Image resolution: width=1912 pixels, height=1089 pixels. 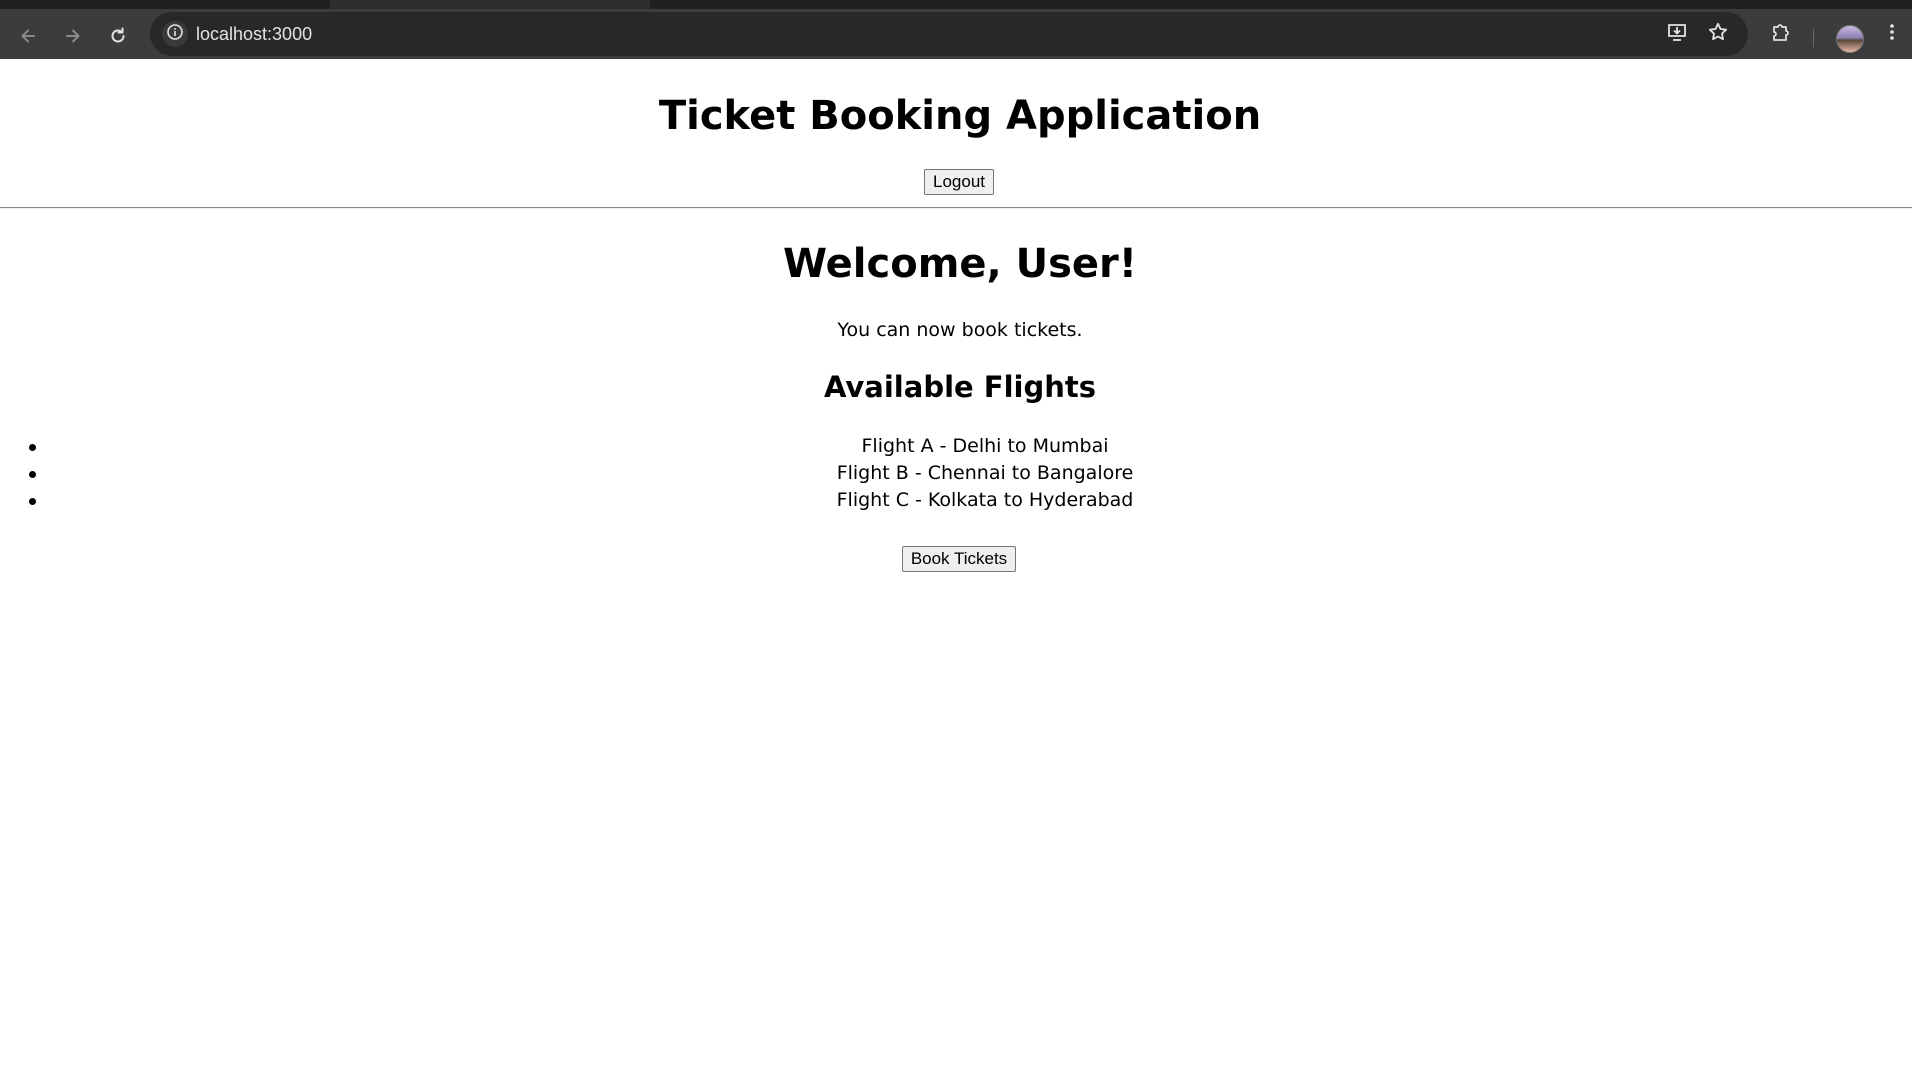 I want to click on kebab-menu-icon, so click(x=1892, y=34).